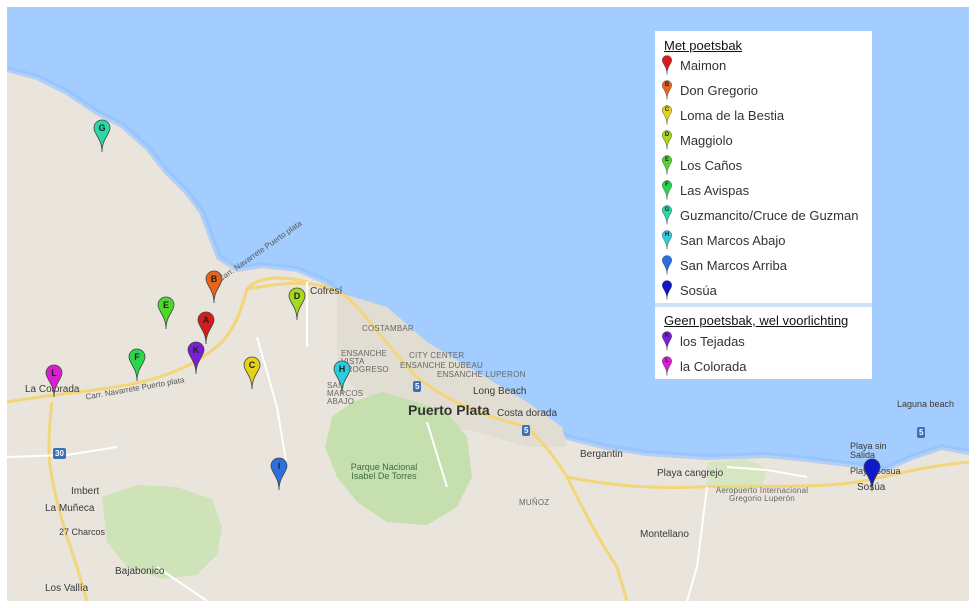 The width and height of the screenshot is (977, 608). What do you see at coordinates (82, 532) in the screenshot?
I see `label-27-charcos: 27 Charcos` at bounding box center [82, 532].